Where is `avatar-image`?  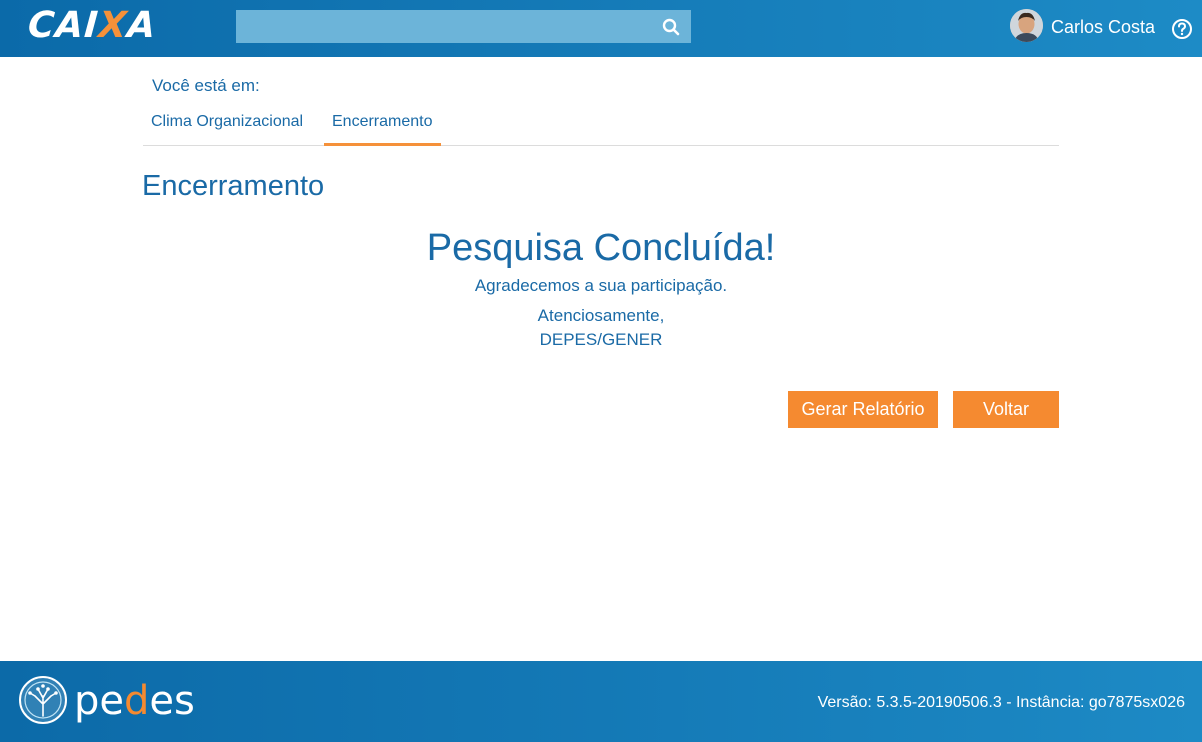 avatar-image is located at coordinates (1026, 25).